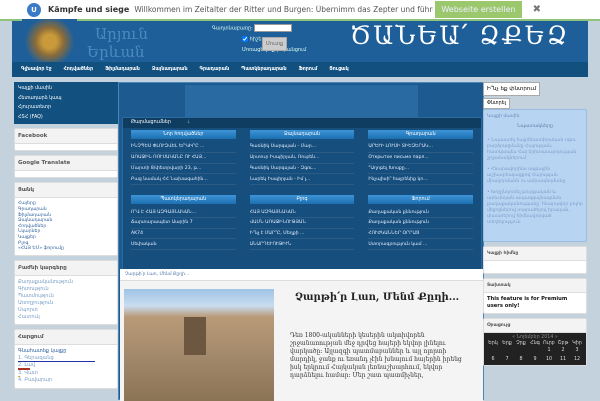 The height and width of the screenshot is (401, 600). I want to click on nav-item: Ցուցակ, so click(338, 69).